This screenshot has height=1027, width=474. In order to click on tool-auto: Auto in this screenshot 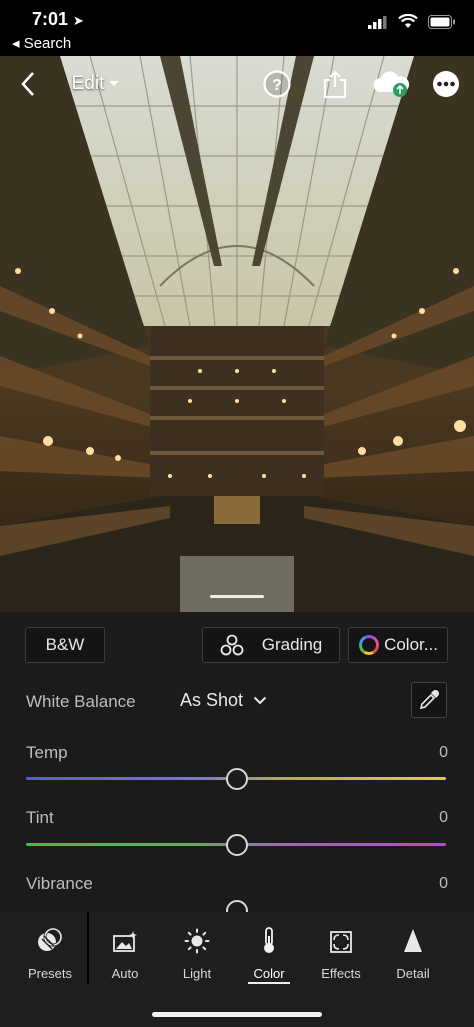, I will do `click(125, 955)`.